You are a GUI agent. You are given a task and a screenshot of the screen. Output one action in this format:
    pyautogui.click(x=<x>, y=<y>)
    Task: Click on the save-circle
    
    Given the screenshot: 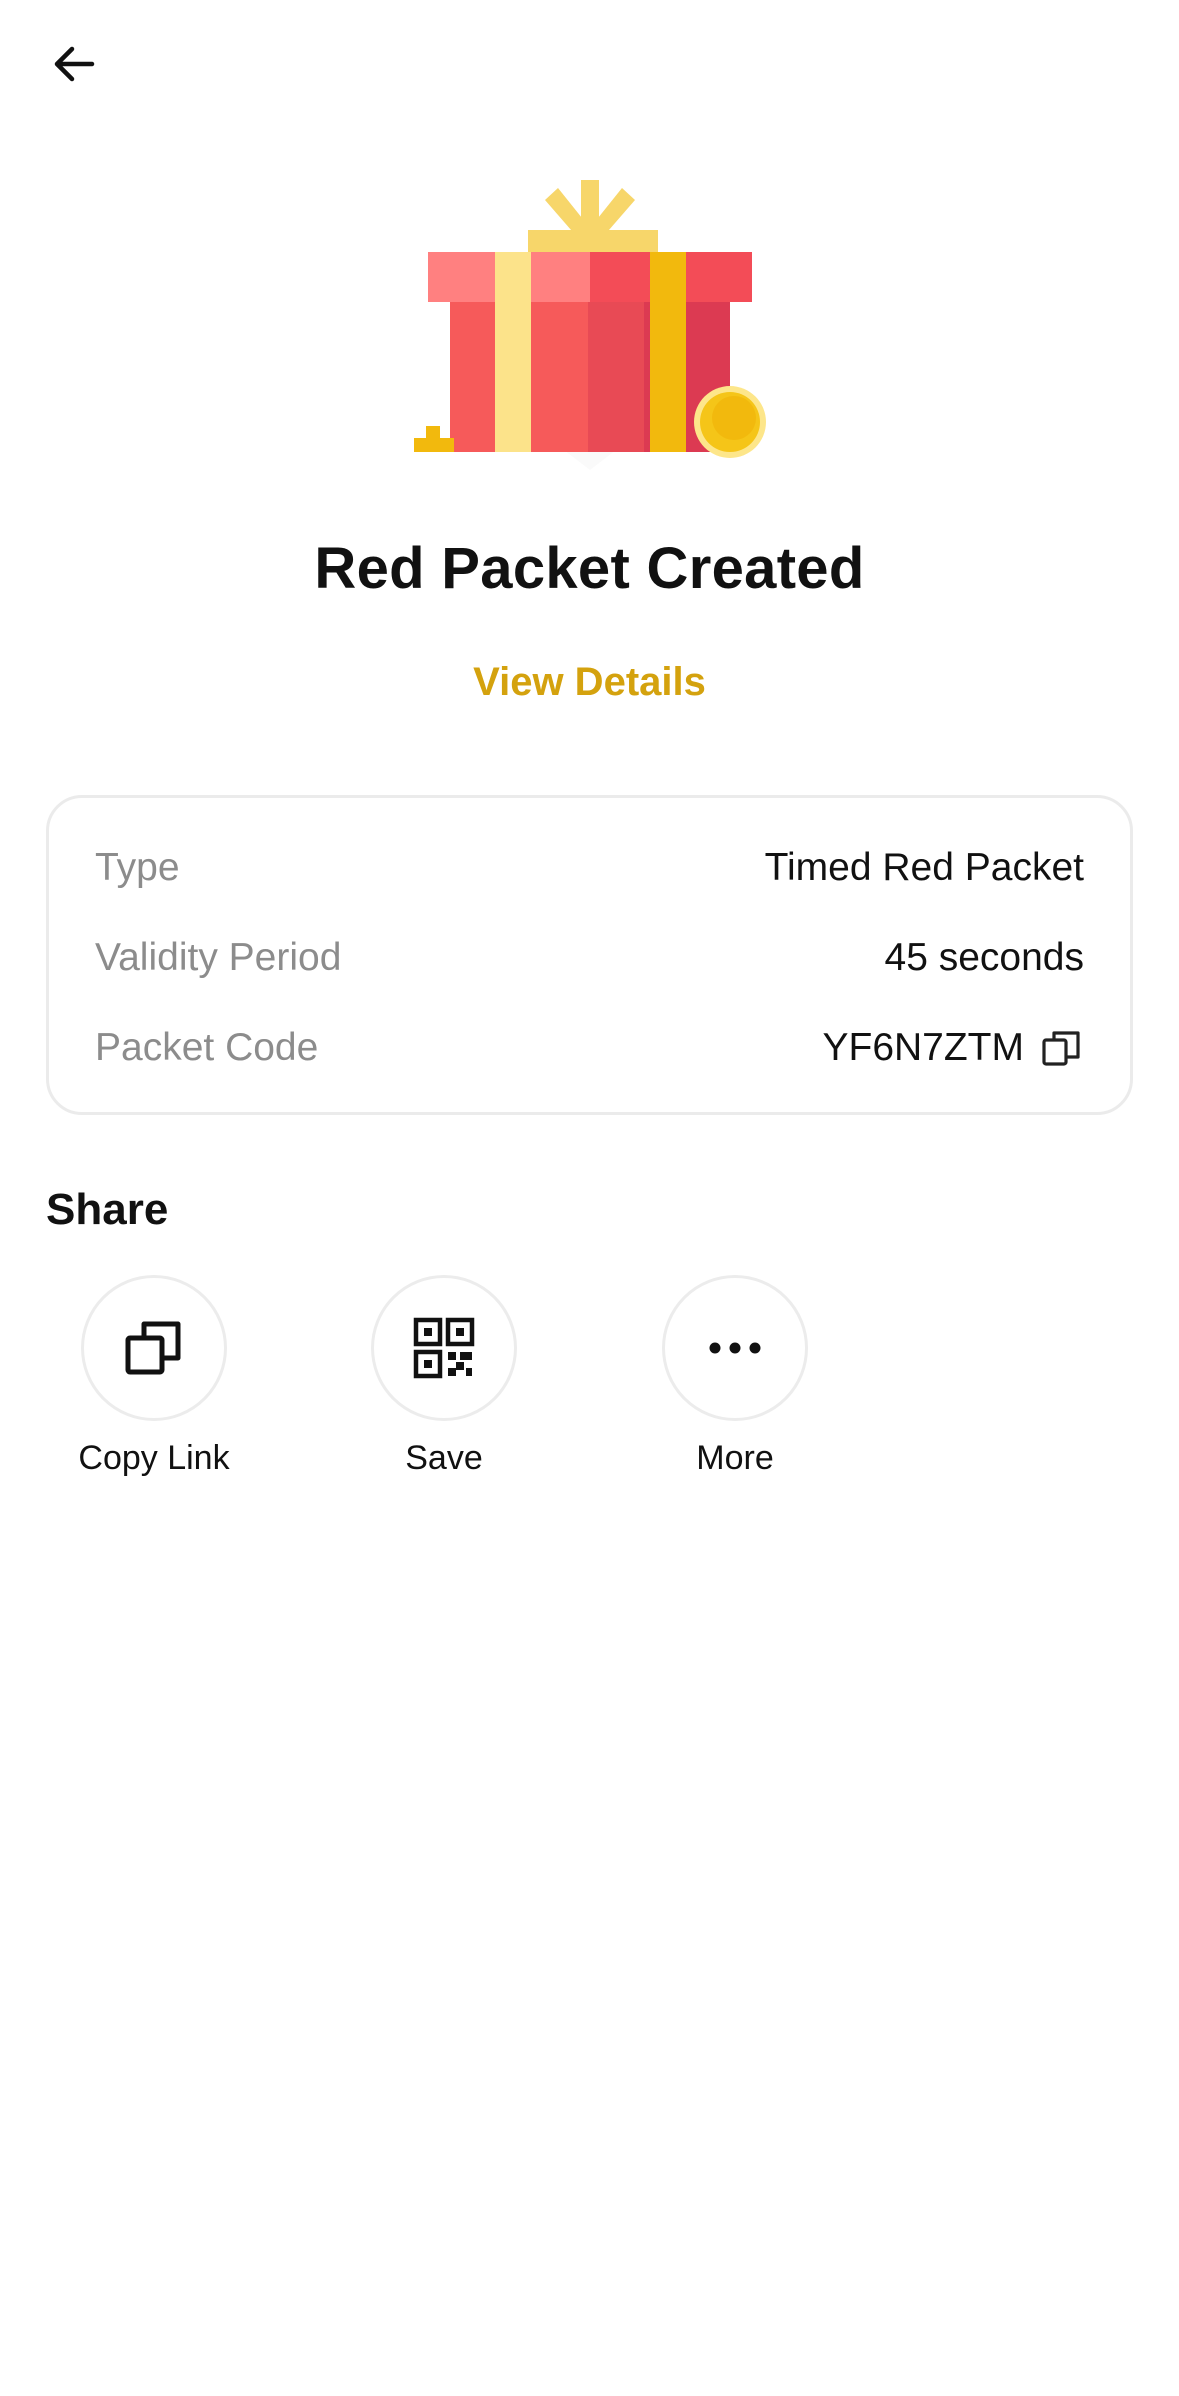 What is the action you would take?
    pyautogui.click(x=444, y=1348)
    